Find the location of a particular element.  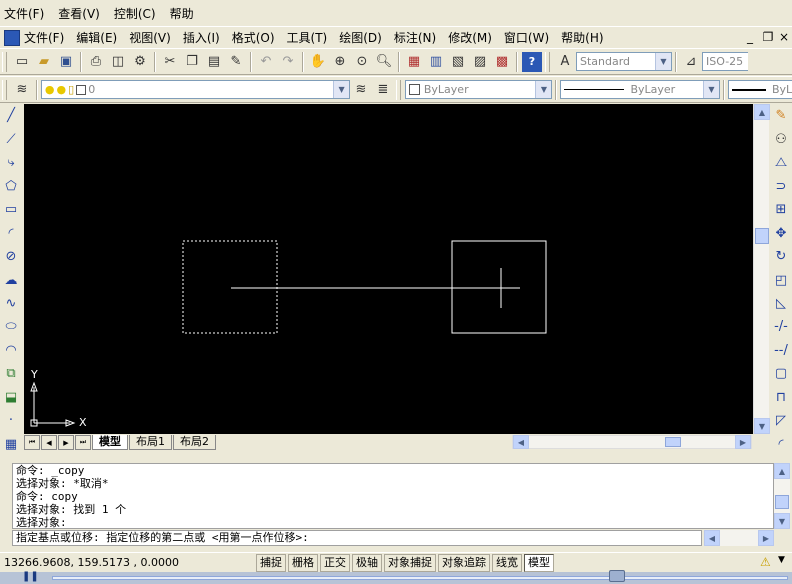

zoom-window-icon: ⊙ is located at coordinates (362, 62).